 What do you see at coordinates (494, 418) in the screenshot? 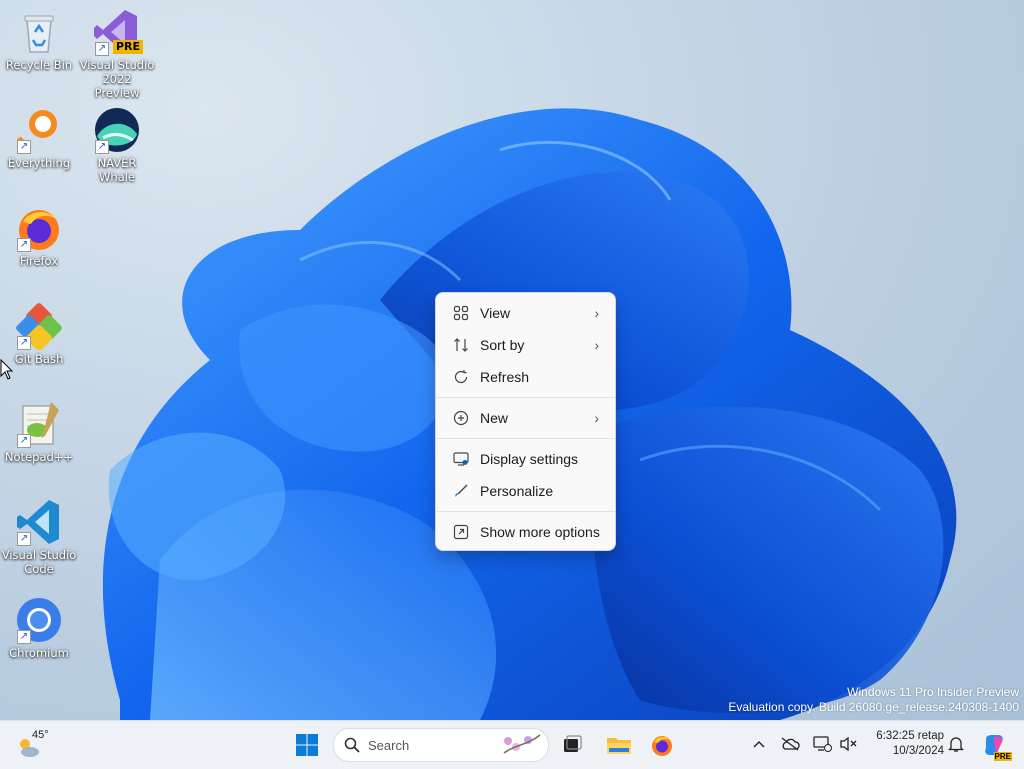
I see `menu-item-label: New` at bounding box center [494, 418].